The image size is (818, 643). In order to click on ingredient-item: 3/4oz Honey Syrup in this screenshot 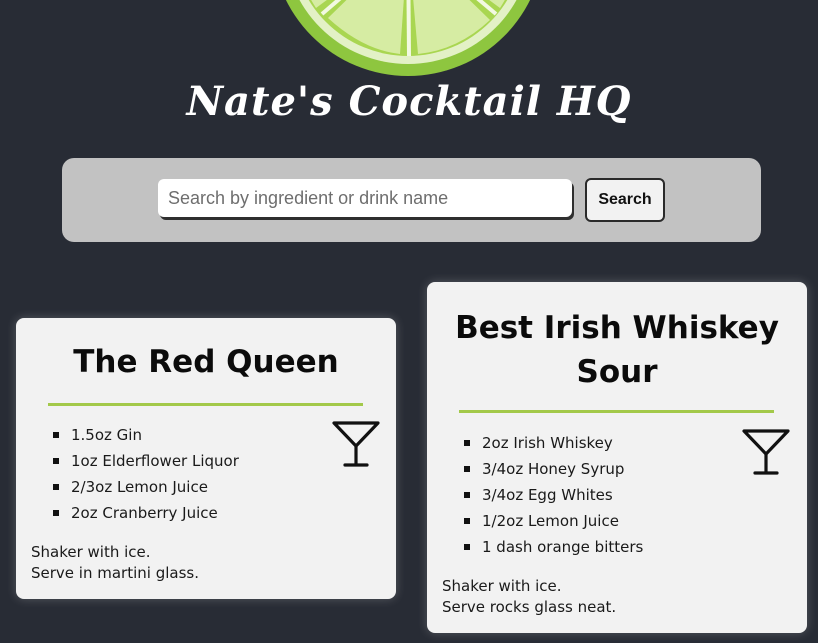, I will do `click(553, 469)`.